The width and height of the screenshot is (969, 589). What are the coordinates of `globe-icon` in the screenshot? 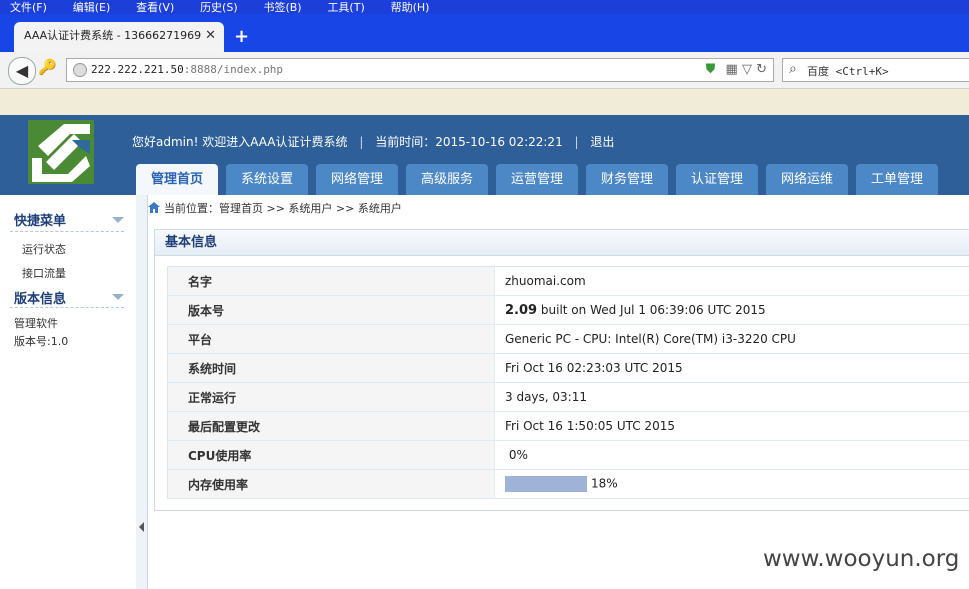 It's located at (80, 70).